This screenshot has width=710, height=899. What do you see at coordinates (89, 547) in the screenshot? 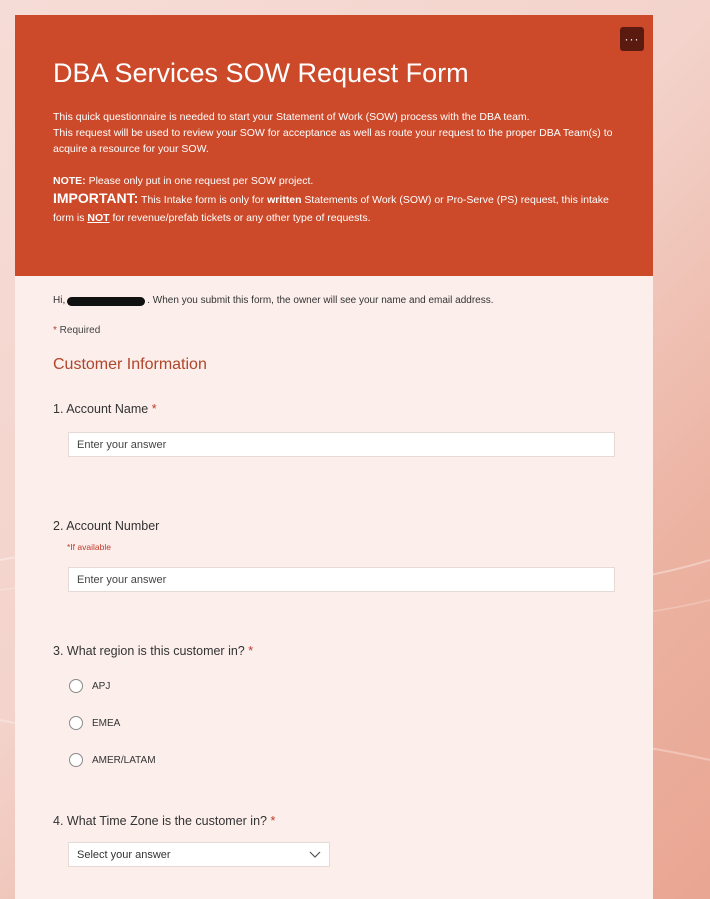
I see `question-hint: *If available` at bounding box center [89, 547].